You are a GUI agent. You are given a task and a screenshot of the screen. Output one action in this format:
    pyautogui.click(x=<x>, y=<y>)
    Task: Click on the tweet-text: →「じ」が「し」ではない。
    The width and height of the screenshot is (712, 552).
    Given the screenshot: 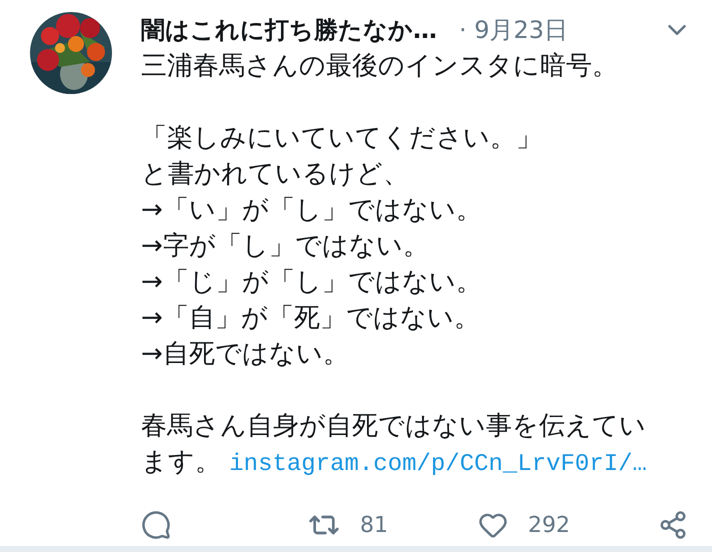 What is the action you would take?
    pyautogui.click(x=312, y=282)
    